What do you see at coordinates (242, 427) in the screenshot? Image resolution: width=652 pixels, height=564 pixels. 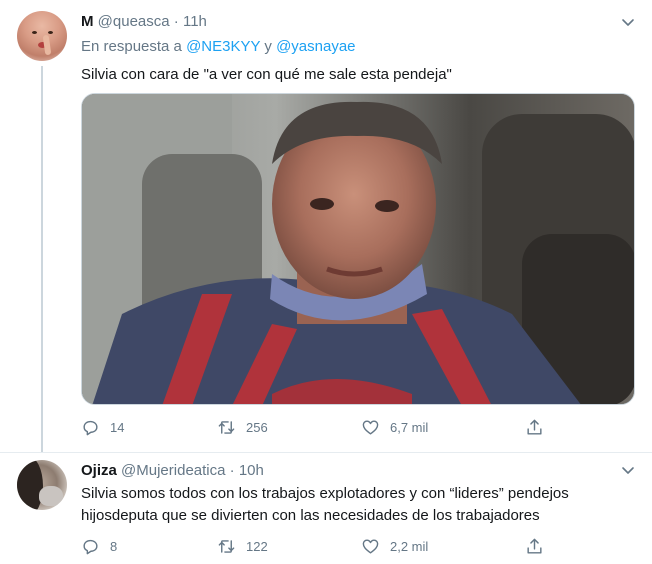 I see `retweet-button: 256` at bounding box center [242, 427].